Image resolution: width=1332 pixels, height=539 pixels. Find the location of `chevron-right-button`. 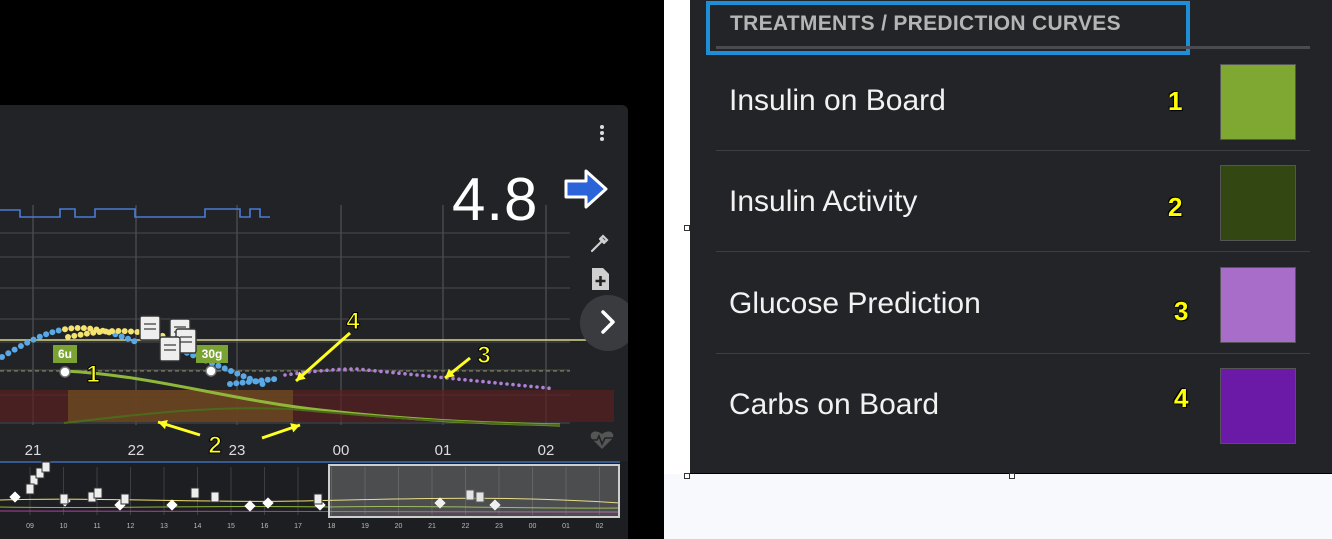

chevron-right-button is located at coordinates (604, 323).